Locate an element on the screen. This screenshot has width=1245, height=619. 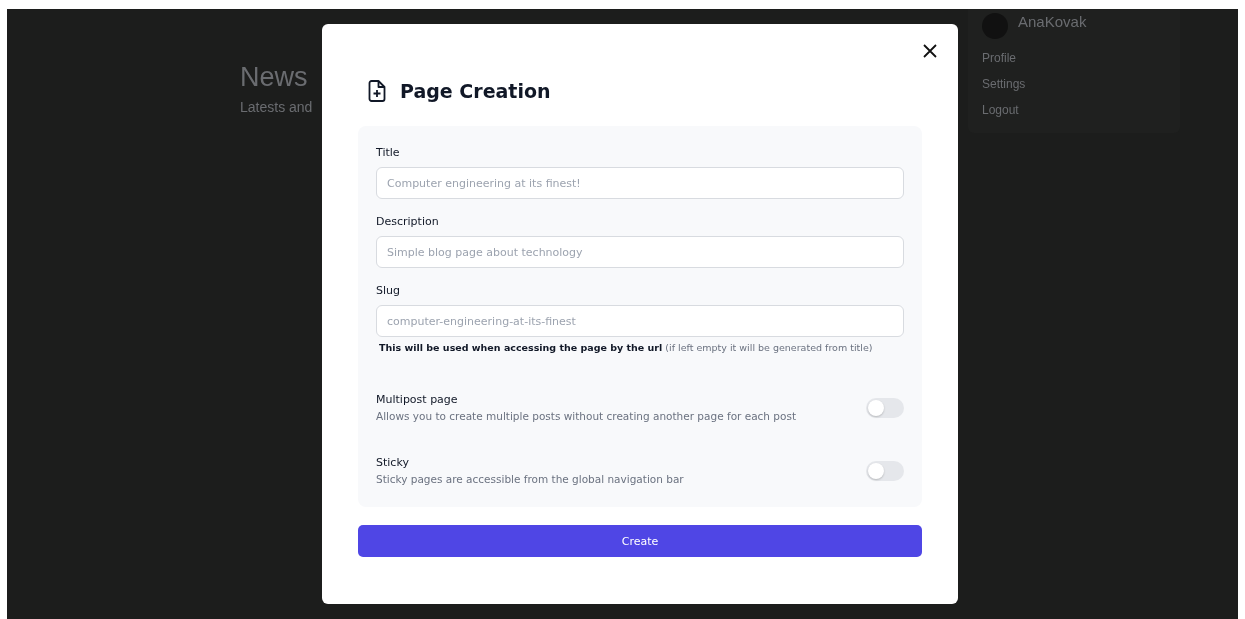
toggle-label: Multipost page is located at coordinates (417, 399).